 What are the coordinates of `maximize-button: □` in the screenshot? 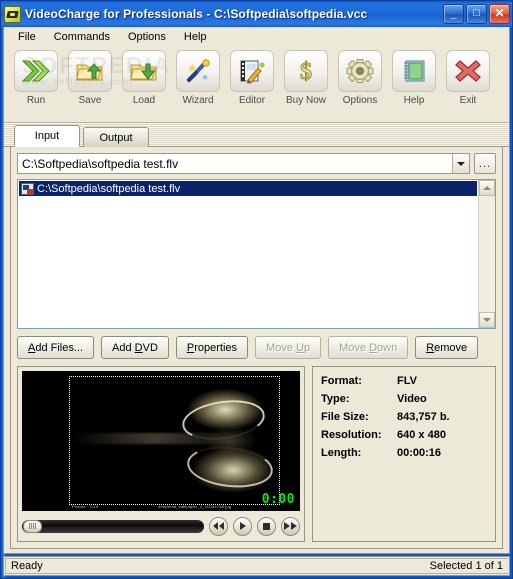 It's located at (476, 14).